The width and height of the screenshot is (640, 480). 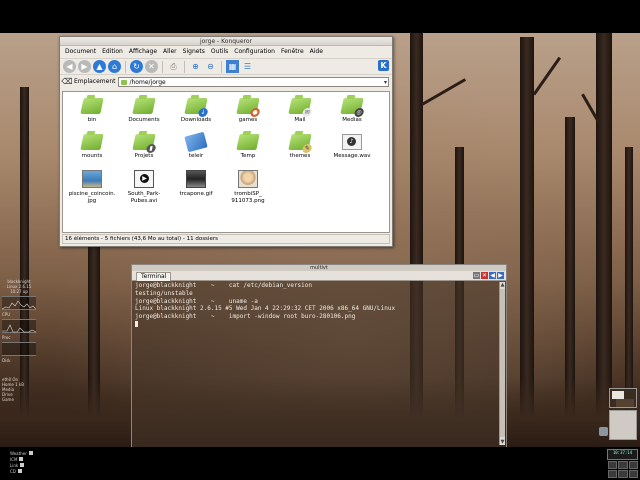 What do you see at coordinates (164, 293) in the screenshot?
I see `terminal-line: testing/unstable` at bounding box center [164, 293].